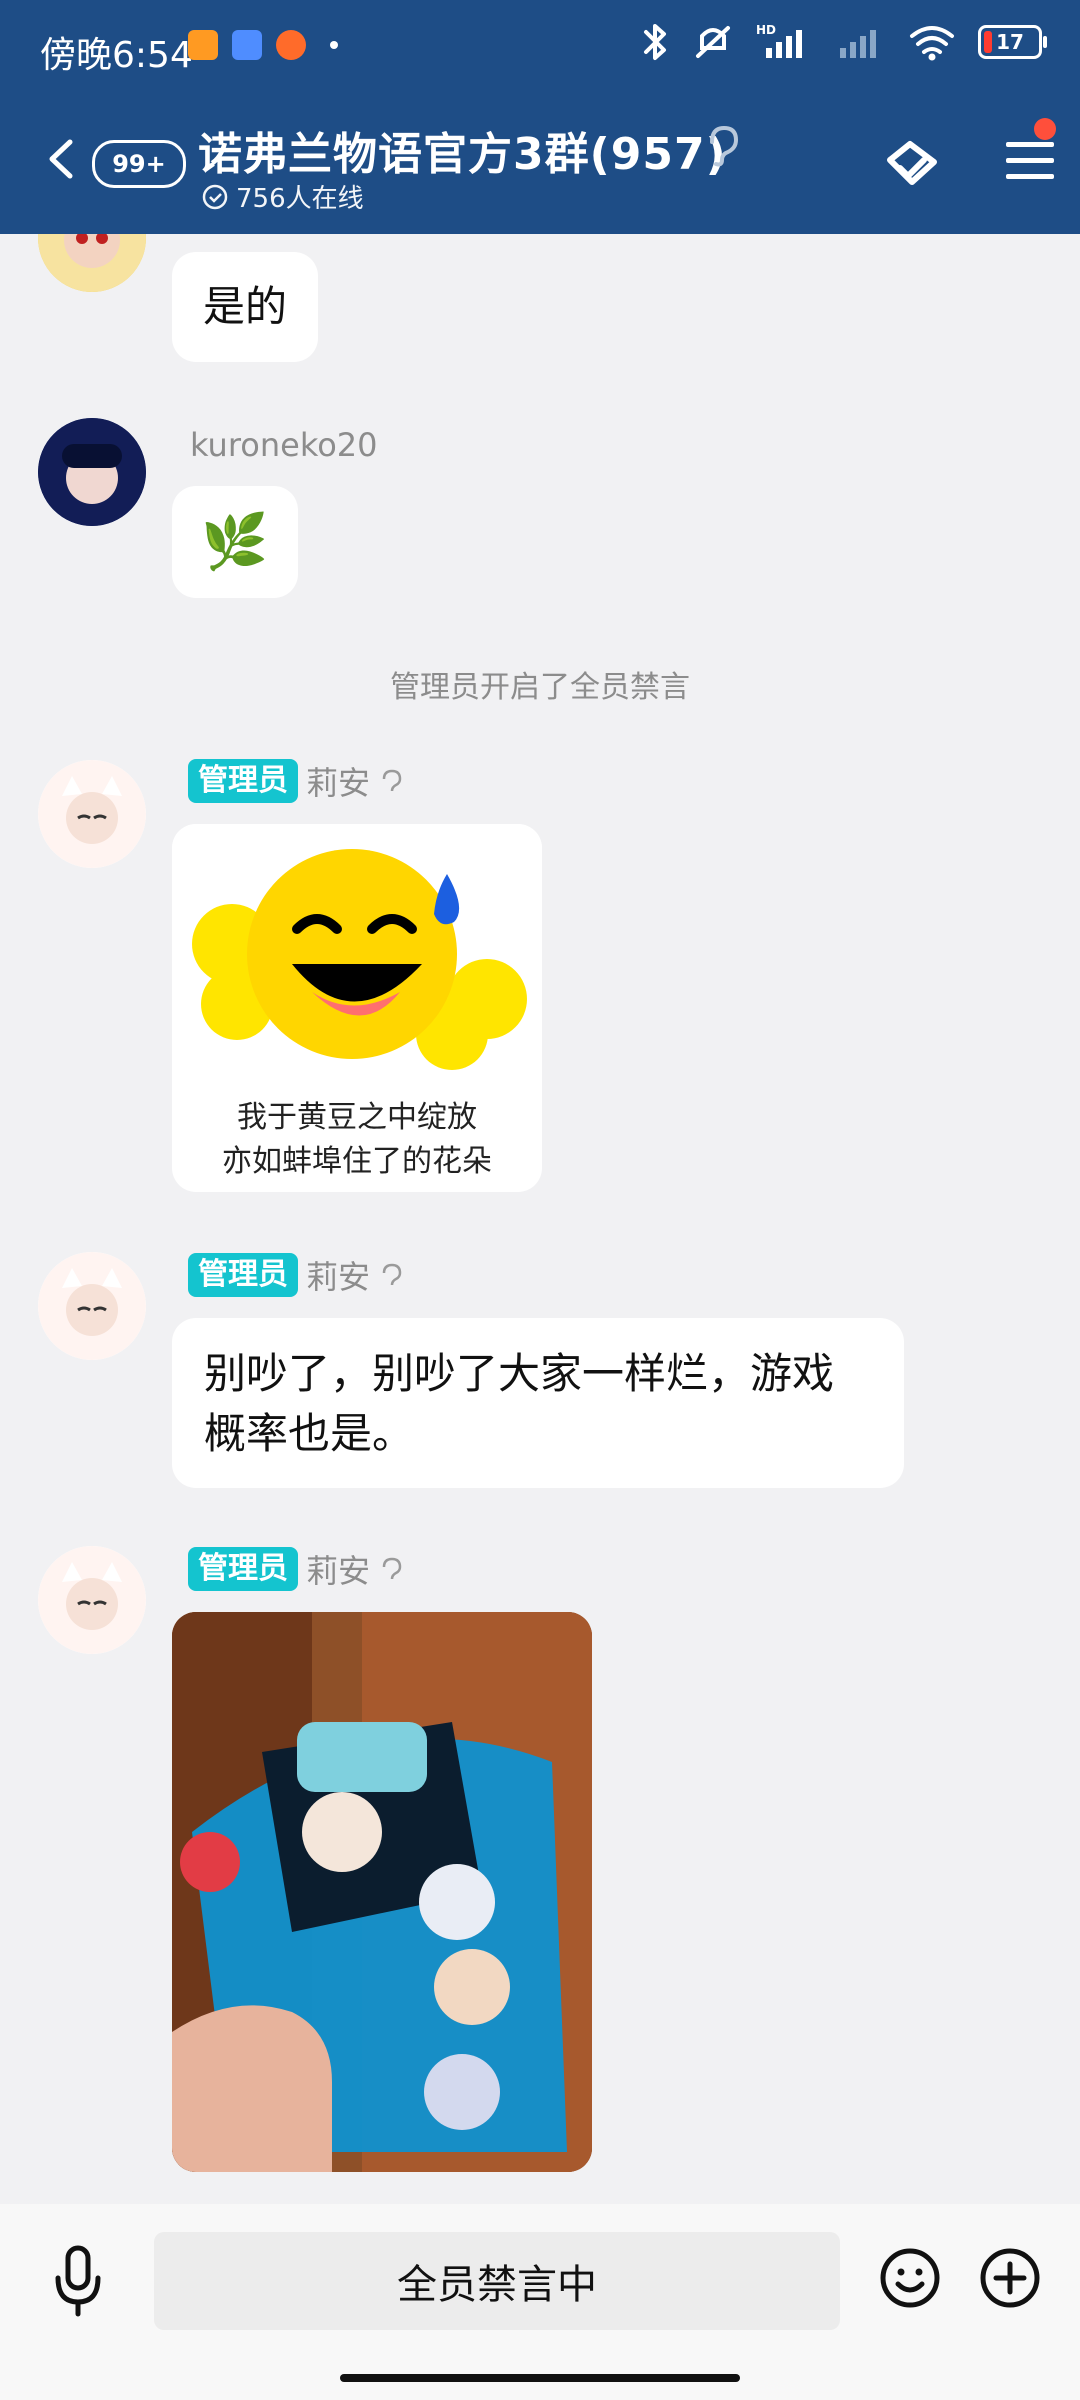 The image size is (1080, 2400). I want to click on plus-icon, so click(1010, 2278).